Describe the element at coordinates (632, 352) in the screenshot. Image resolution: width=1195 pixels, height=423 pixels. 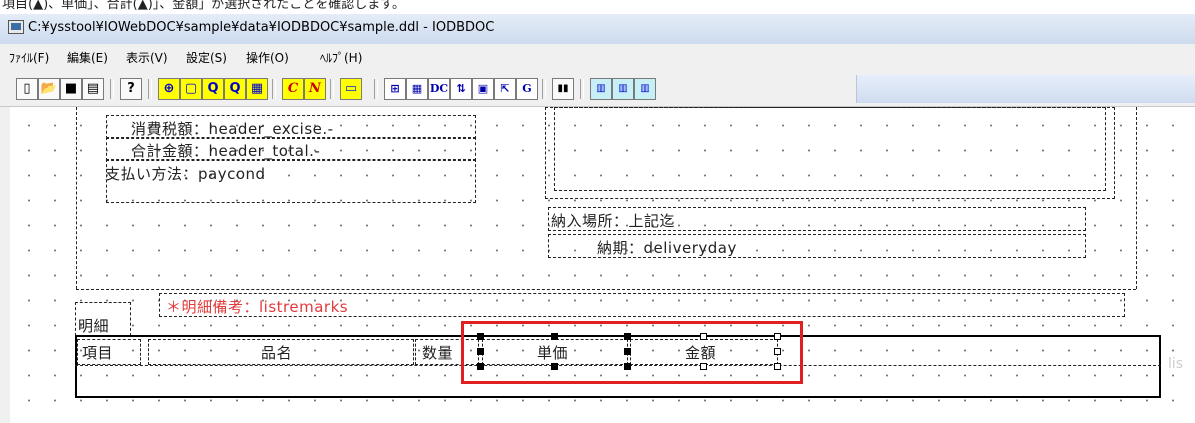
I see `selection-highlight-box` at that location.